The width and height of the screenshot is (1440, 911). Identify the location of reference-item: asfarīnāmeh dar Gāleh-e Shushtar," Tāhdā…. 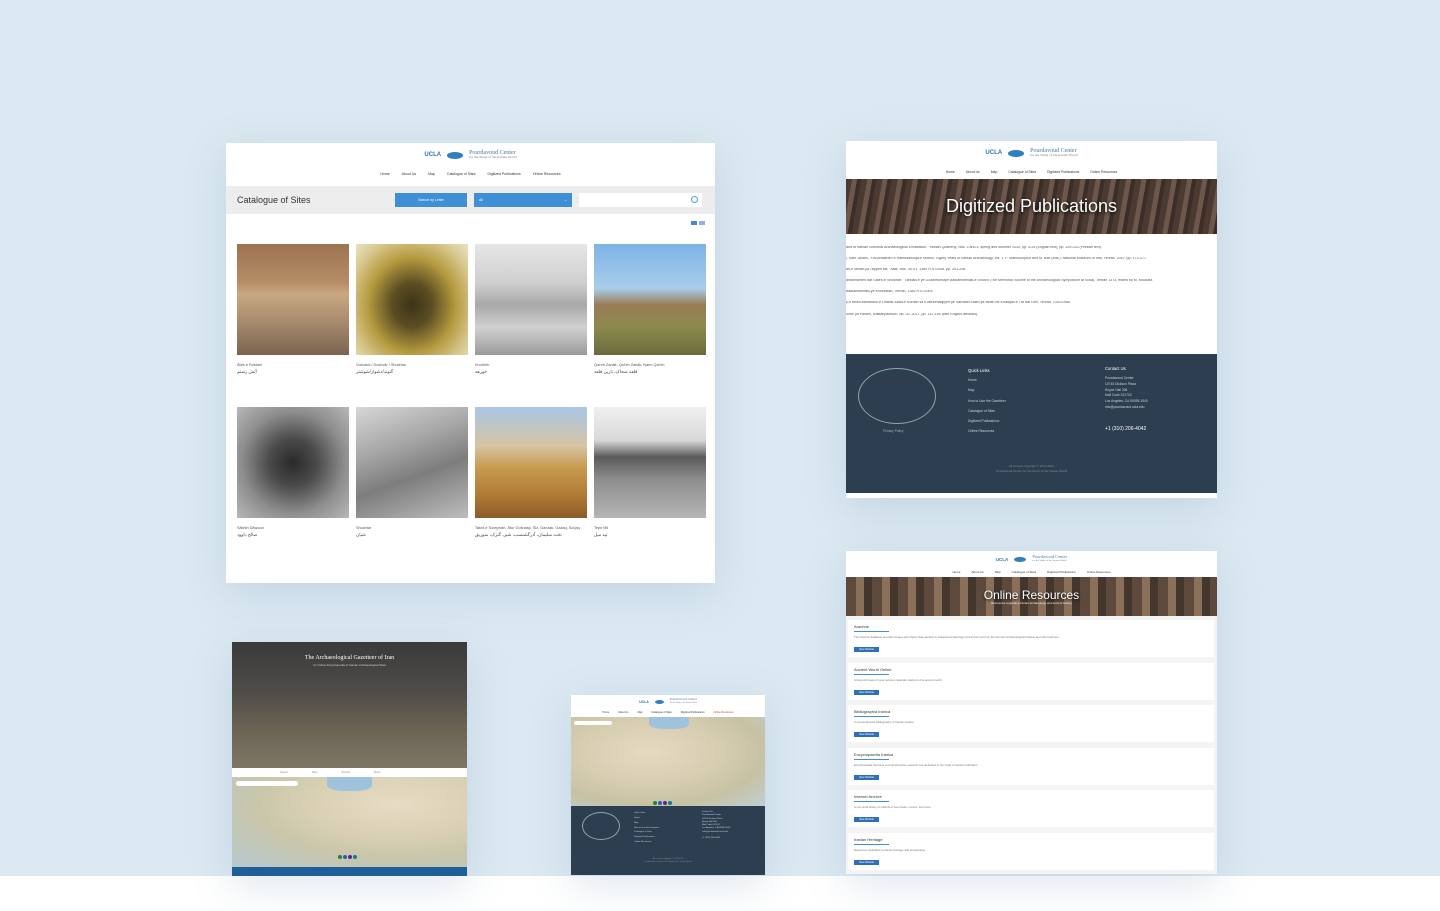
(1031, 281).